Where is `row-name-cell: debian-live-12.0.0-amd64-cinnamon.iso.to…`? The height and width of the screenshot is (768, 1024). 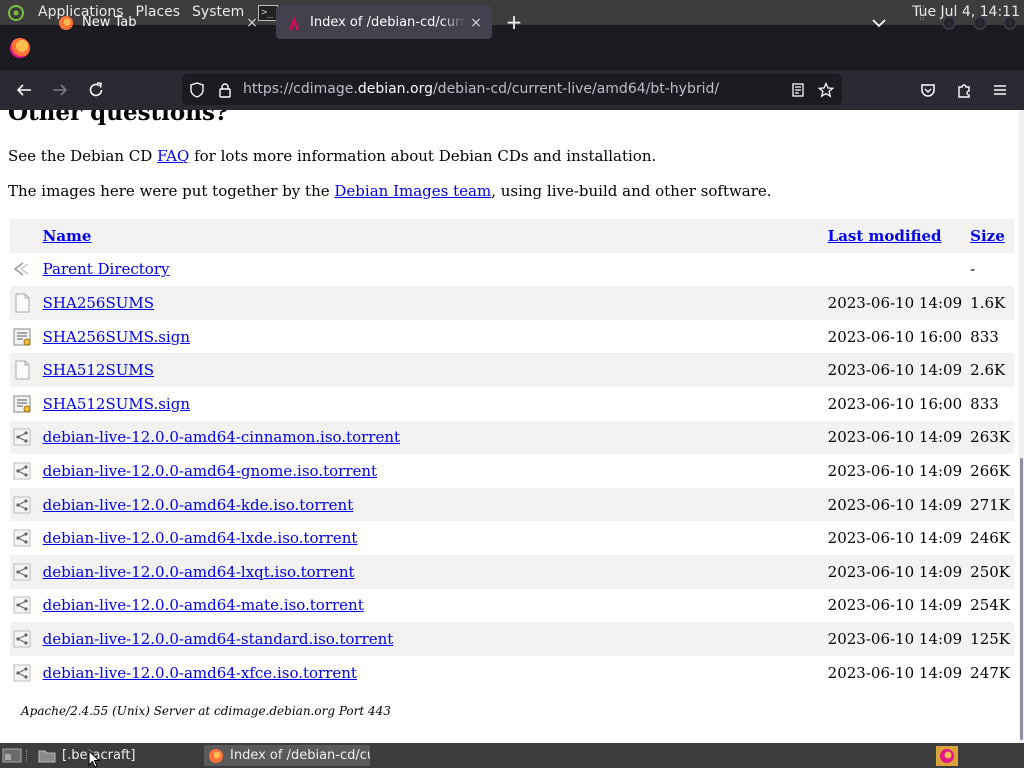 row-name-cell: debian-live-12.0.0-amd64-cinnamon.iso.to… is located at coordinates (431, 438).